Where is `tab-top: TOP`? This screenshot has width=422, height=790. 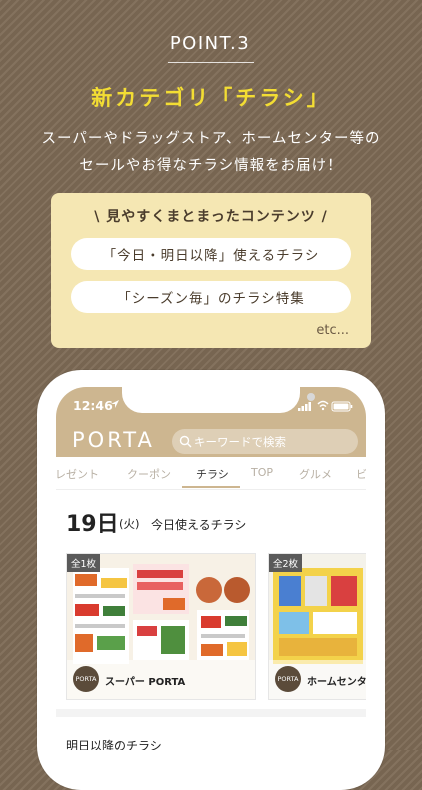
tab-top: TOP is located at coordinates (262, 472).